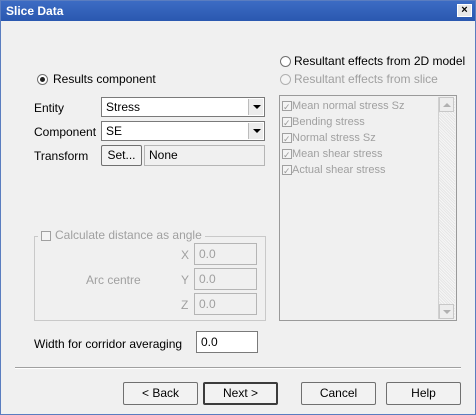 This screenshot has height=415, width=476. I want to click on separator, so click(238, 368).